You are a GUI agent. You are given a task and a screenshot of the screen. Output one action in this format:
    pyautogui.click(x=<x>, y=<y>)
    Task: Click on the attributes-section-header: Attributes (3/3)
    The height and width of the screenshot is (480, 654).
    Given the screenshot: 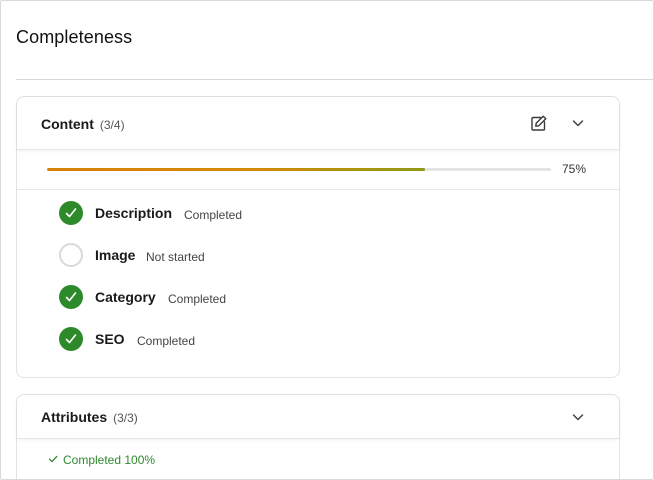 What is the action you would take?
    pyautogui.click(x=318, y=417)
    